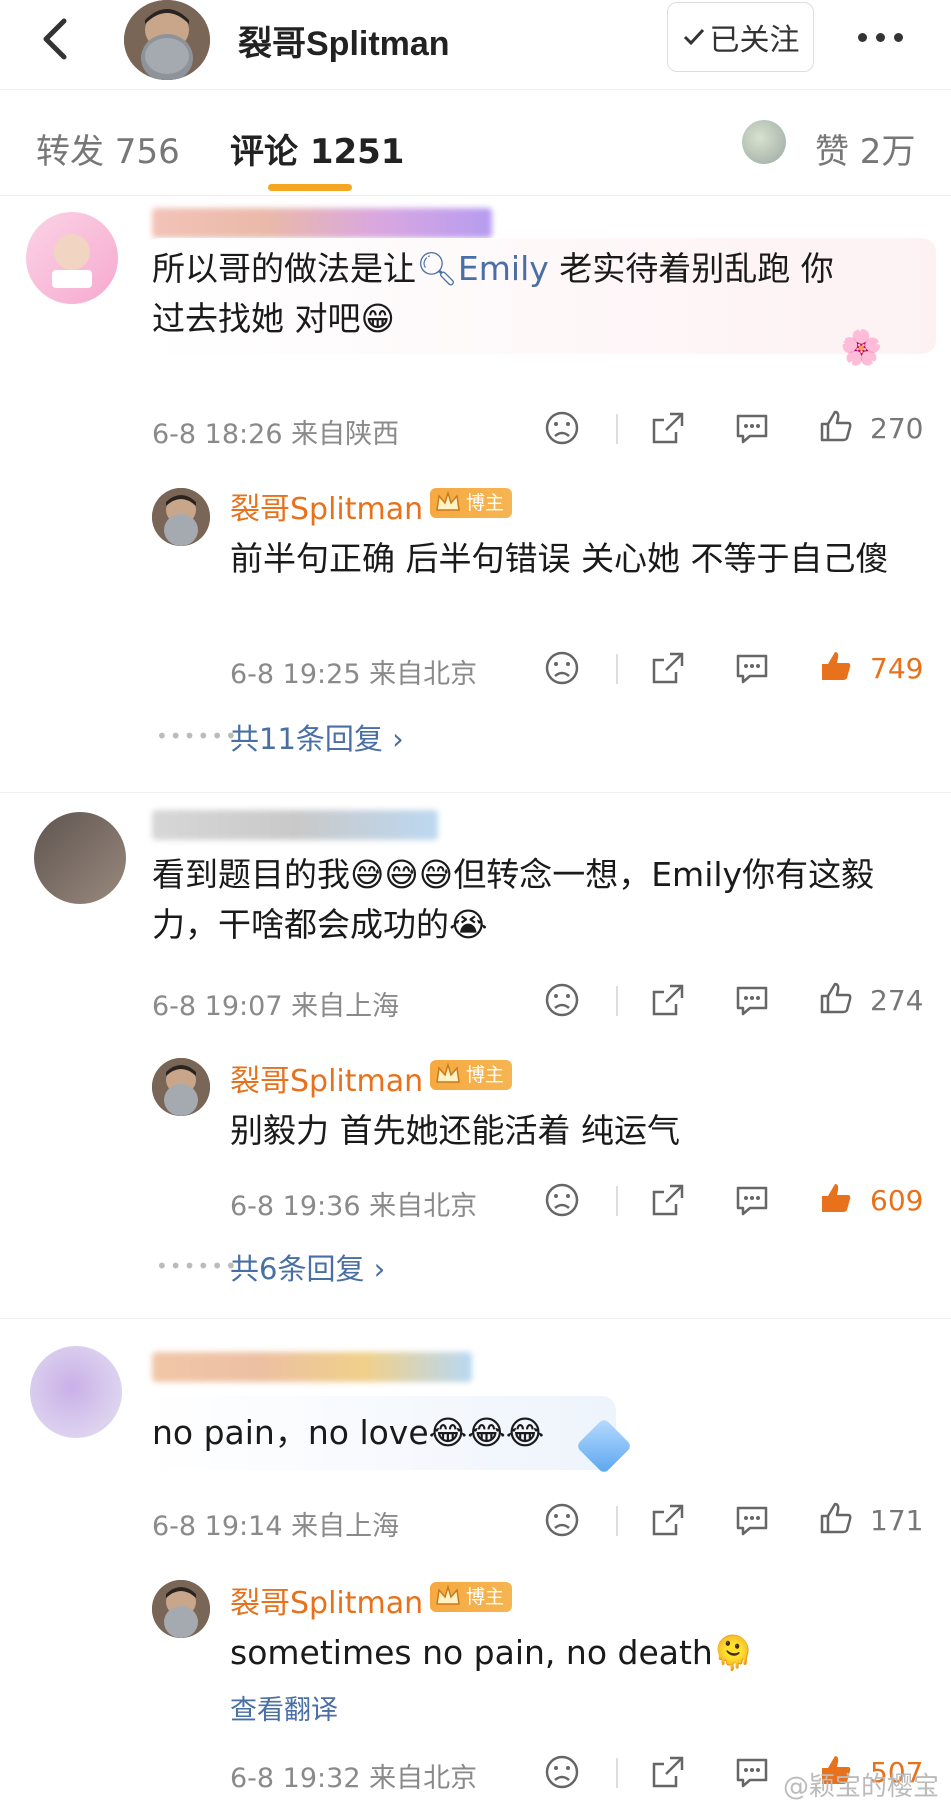 This screenshot has height=1815, width=951. What do you see at coordinates (348, 1432) in the screenshot?
I see `comment-text: no pain，no love😂😂😂` at bounding box center [348, 1432].